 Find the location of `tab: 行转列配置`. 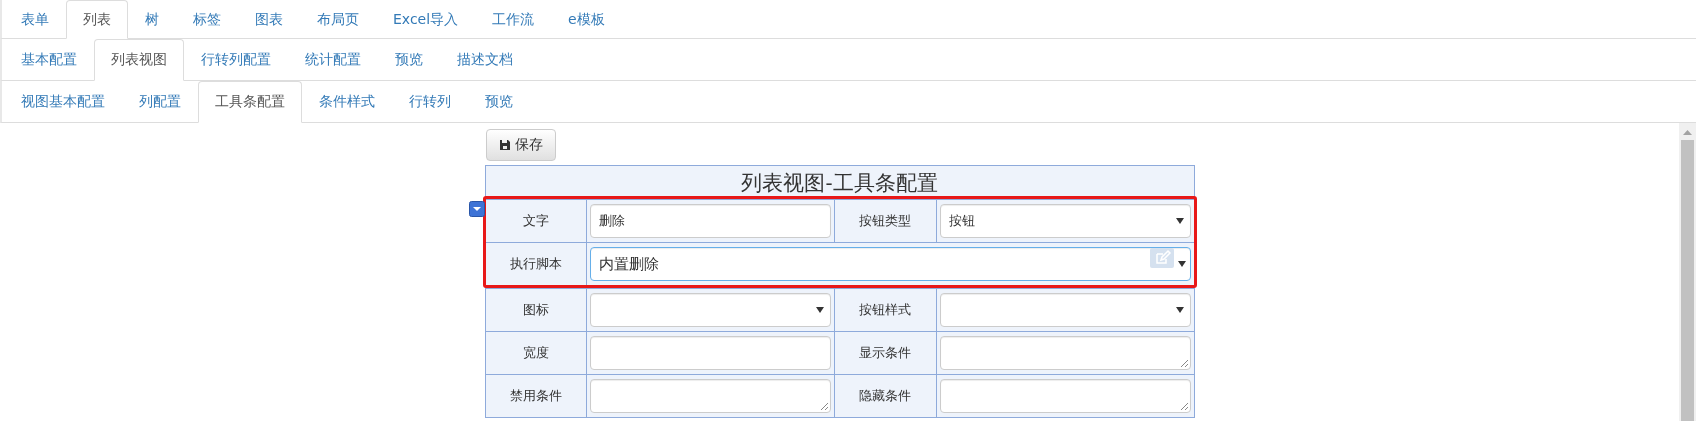

tab: 行转列配置 is located at coordinates (236, 60).